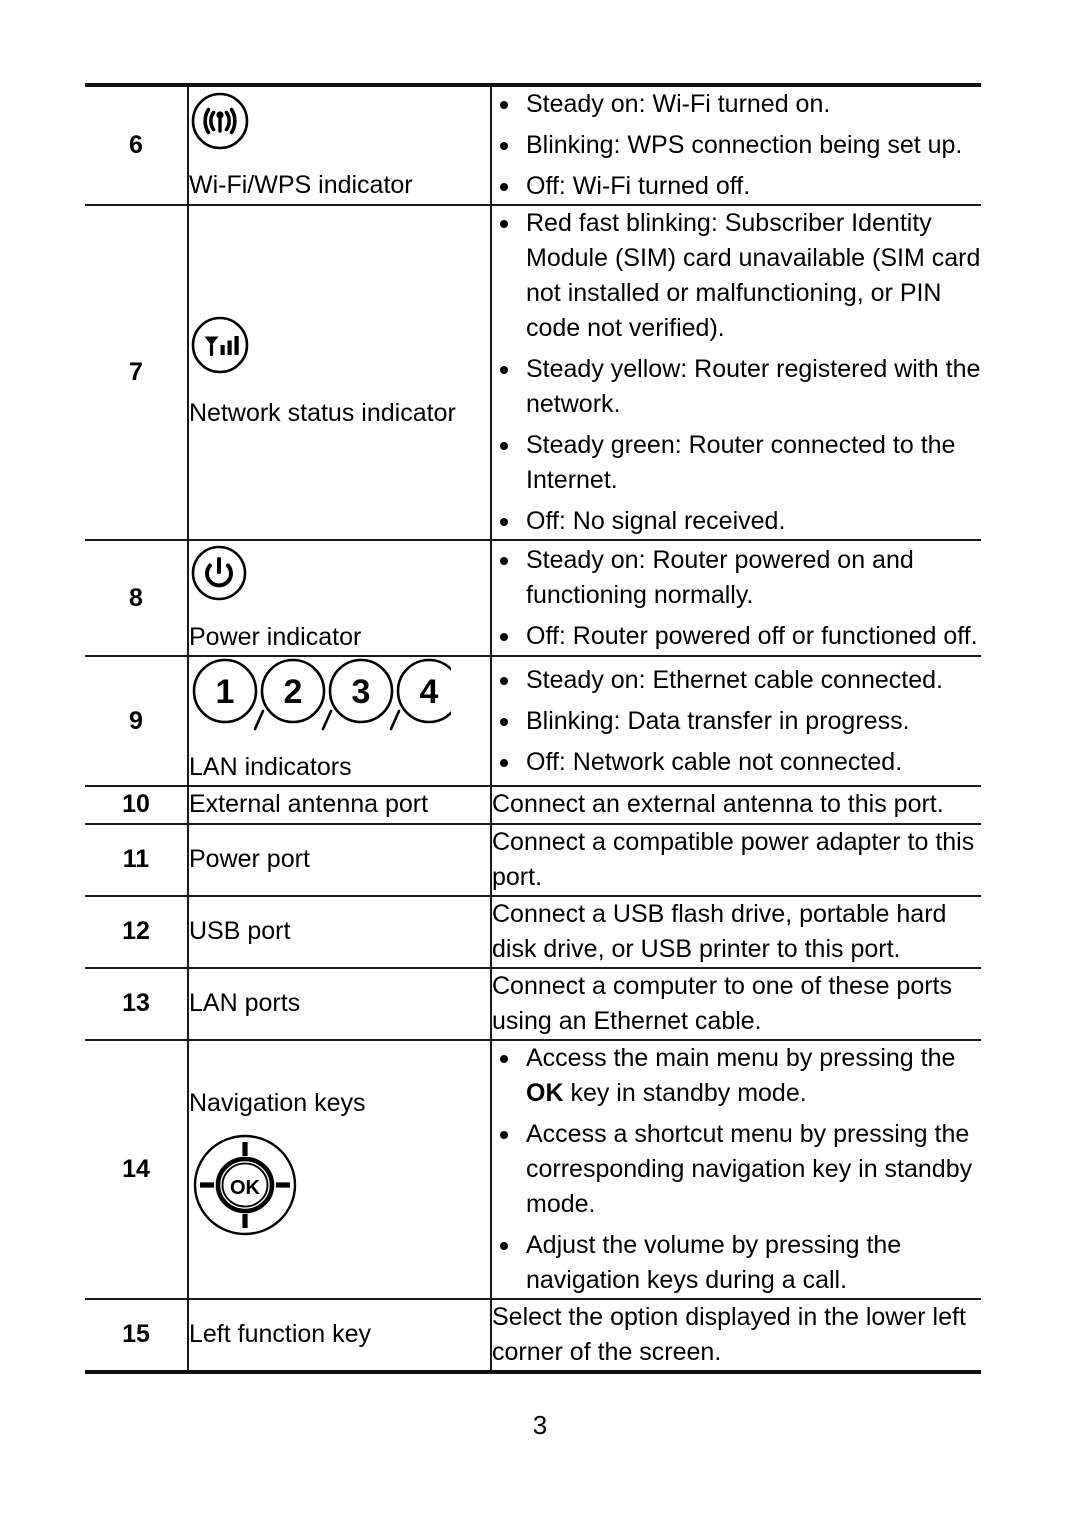 This screenshot has width=1080, height=1521. What do you see at coordinates (339, 931) in the screenshot?
I see `row-item: USB port` at bounding box center [339, 931].